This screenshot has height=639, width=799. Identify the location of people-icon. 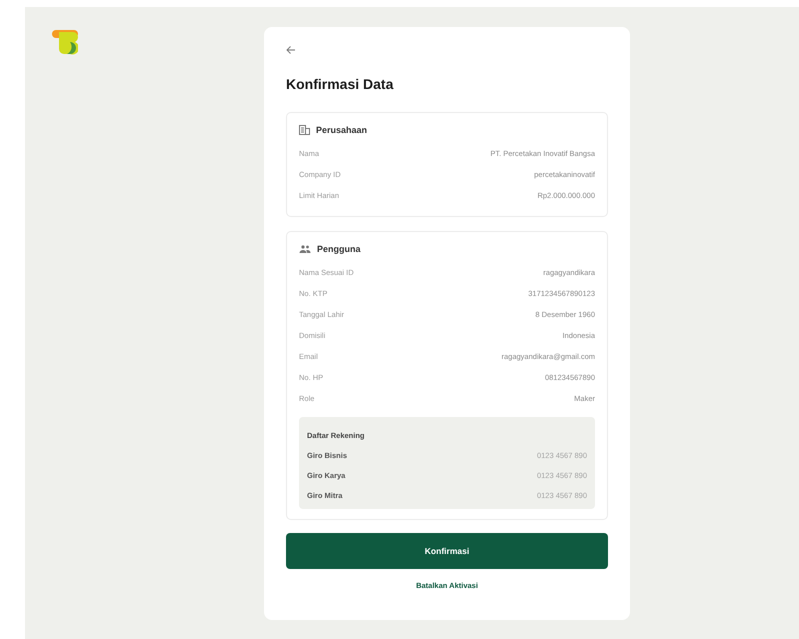
(305, 249).